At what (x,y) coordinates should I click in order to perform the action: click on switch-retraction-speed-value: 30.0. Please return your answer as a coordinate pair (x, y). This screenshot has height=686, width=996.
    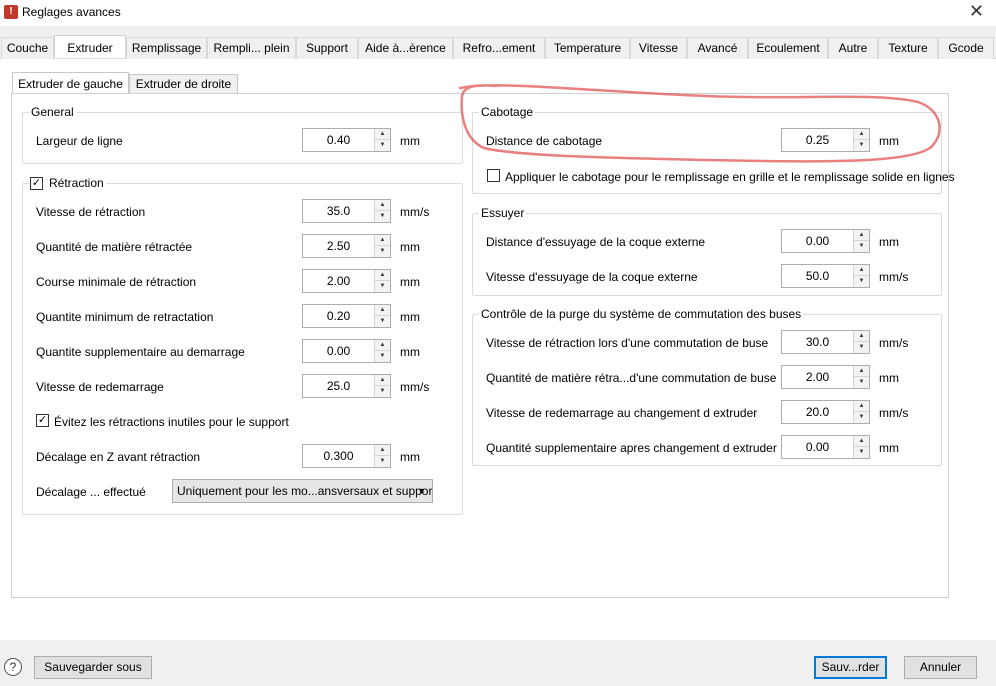
    Looking at the image, I should click on (817, 342).